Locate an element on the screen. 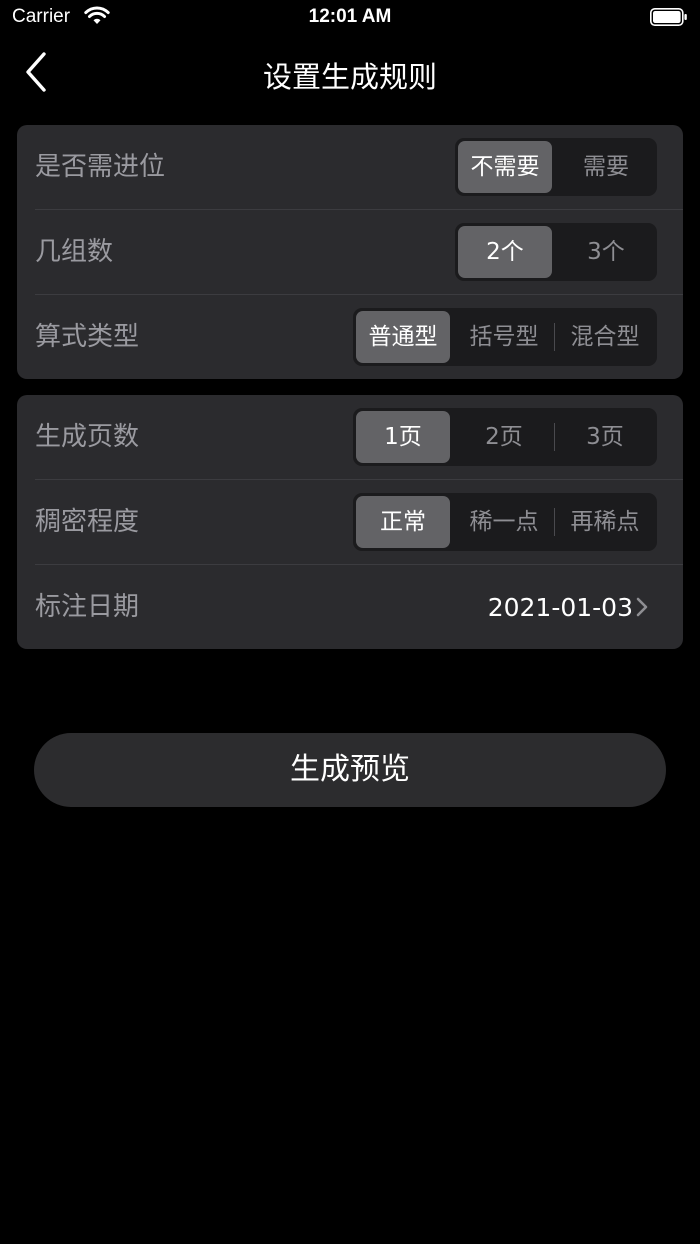 The height and width of the screenshot is (1244, 700). carry-option-no: 不需要 is located at coordinates (505, 167).